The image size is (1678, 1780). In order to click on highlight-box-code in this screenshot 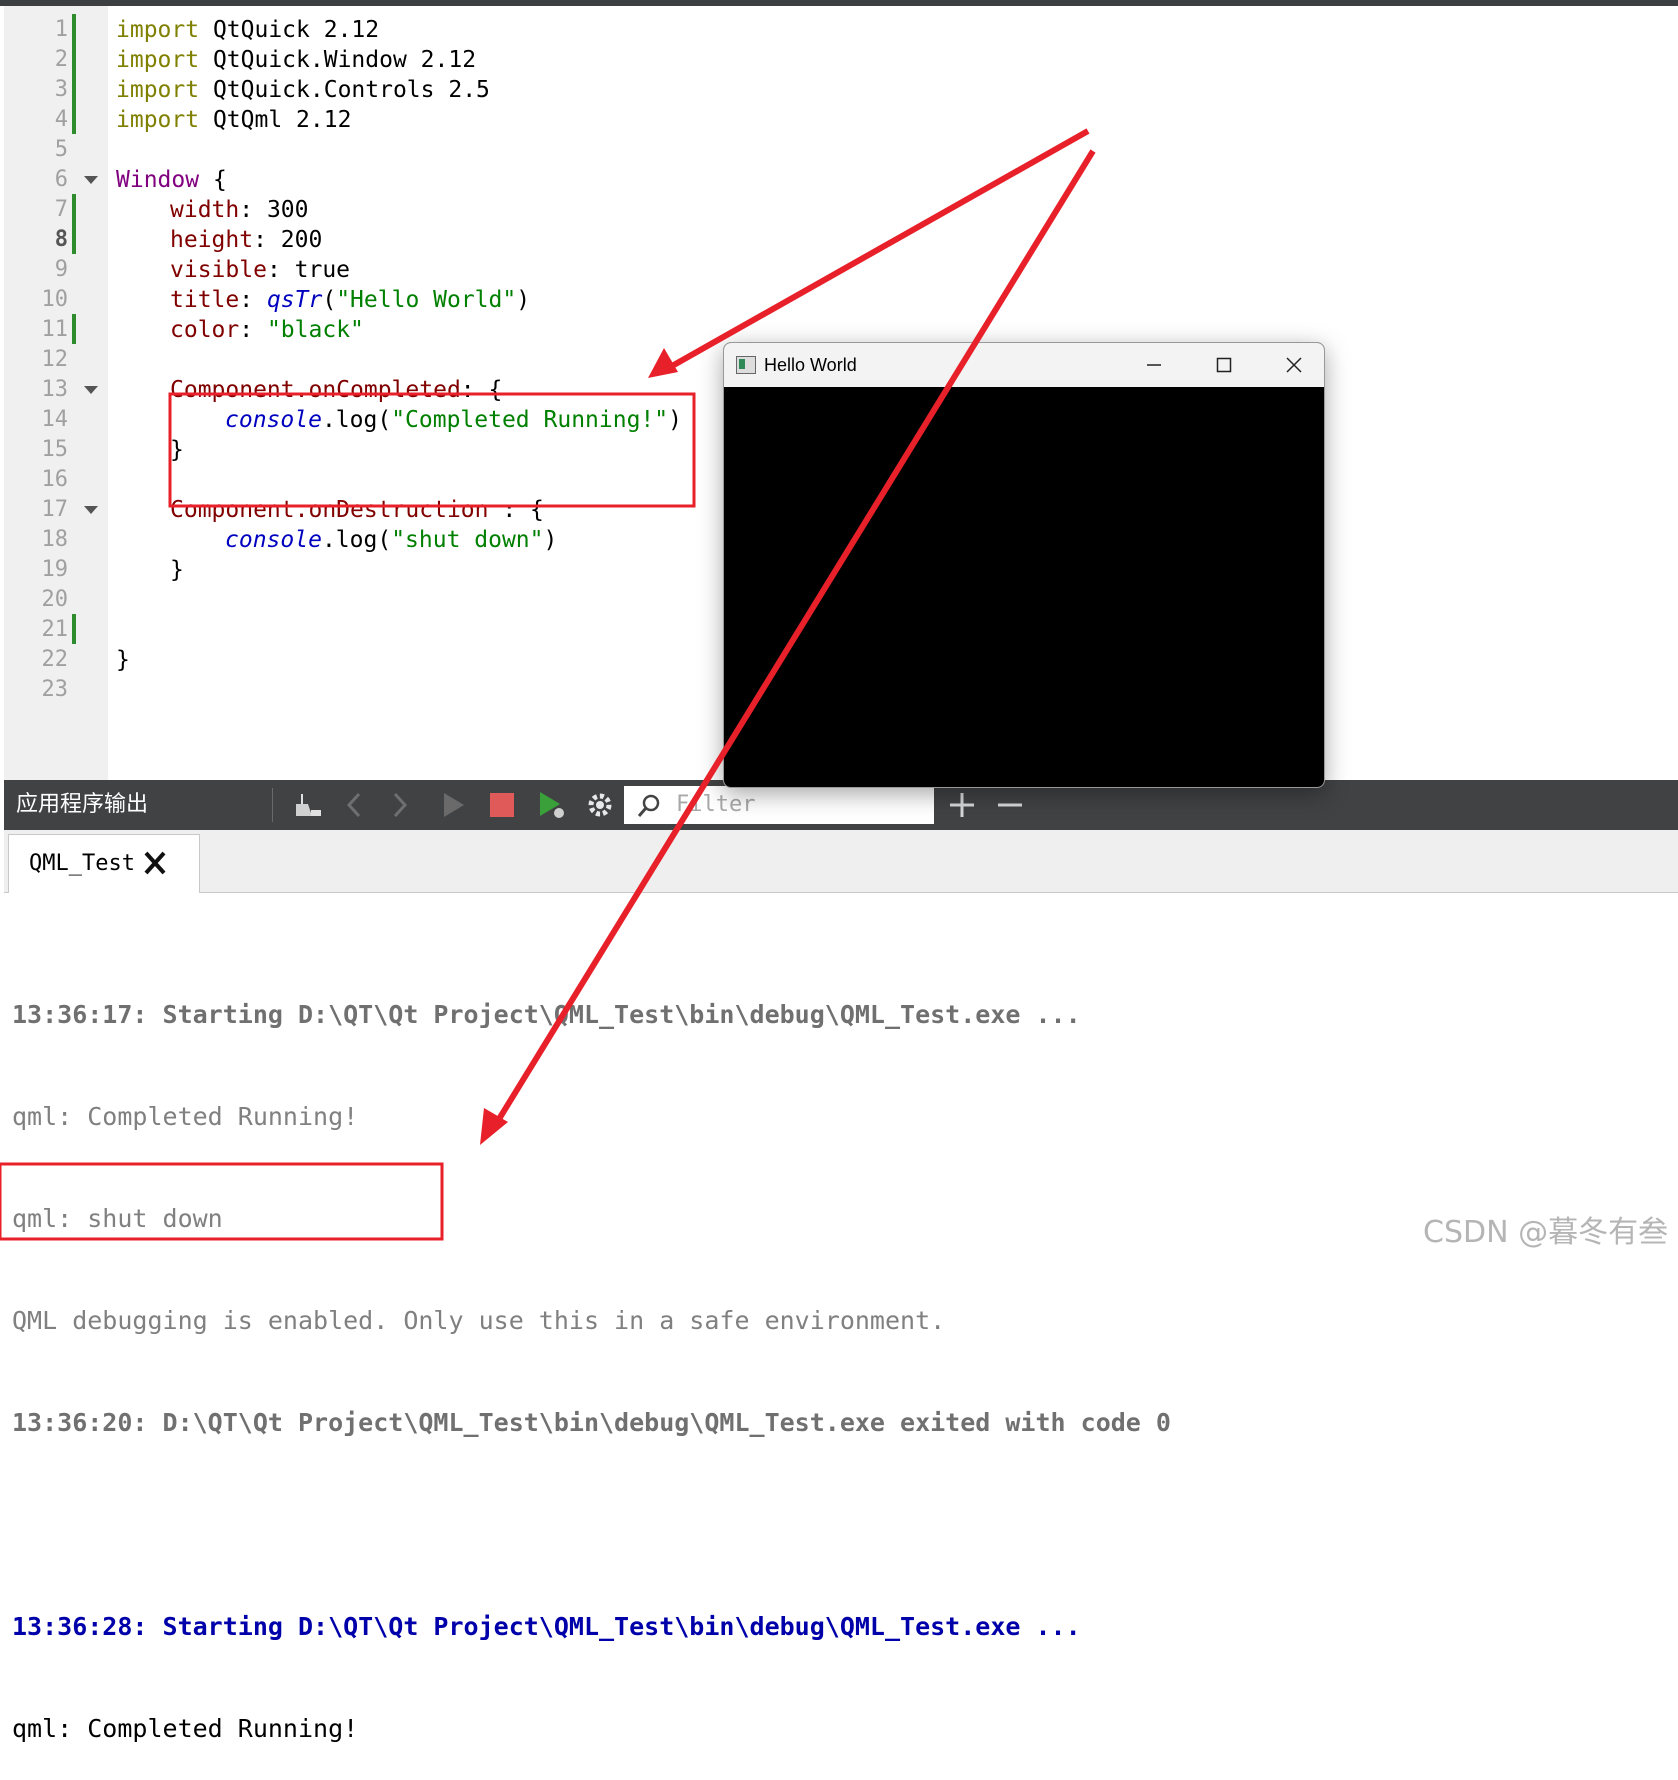, I will do `click(432, 450)`.